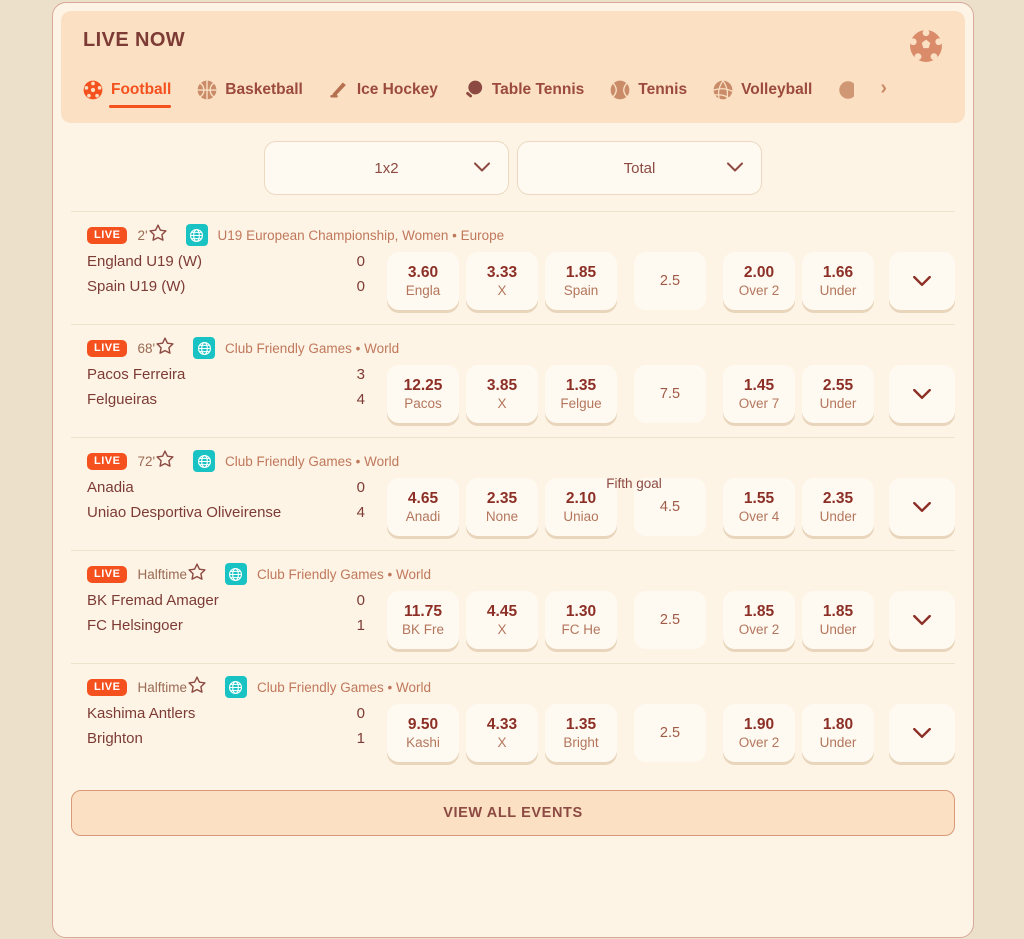 This screenshot has width=1024, height=939. I want to click on away-team-name: Felgueiras, so click(122, 399).